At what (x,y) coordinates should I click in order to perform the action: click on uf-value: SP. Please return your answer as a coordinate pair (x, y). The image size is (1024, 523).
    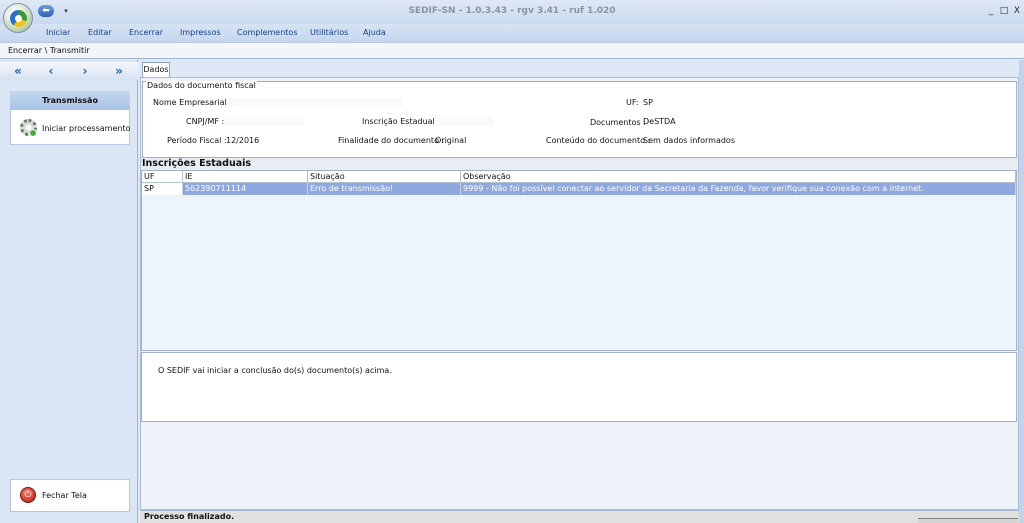
    Looking at the image, I should click on (648, 102).